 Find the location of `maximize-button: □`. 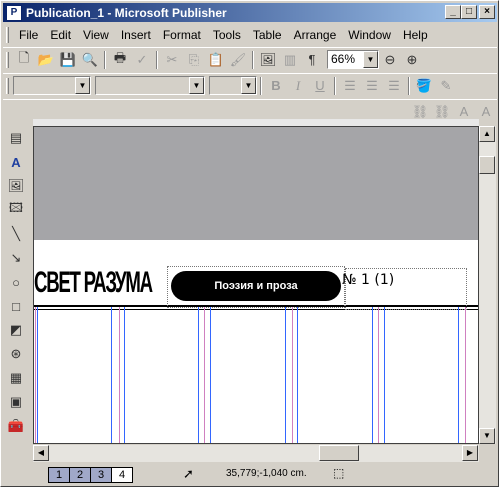

maximize-button: □ is located at coordinates (469, 12).